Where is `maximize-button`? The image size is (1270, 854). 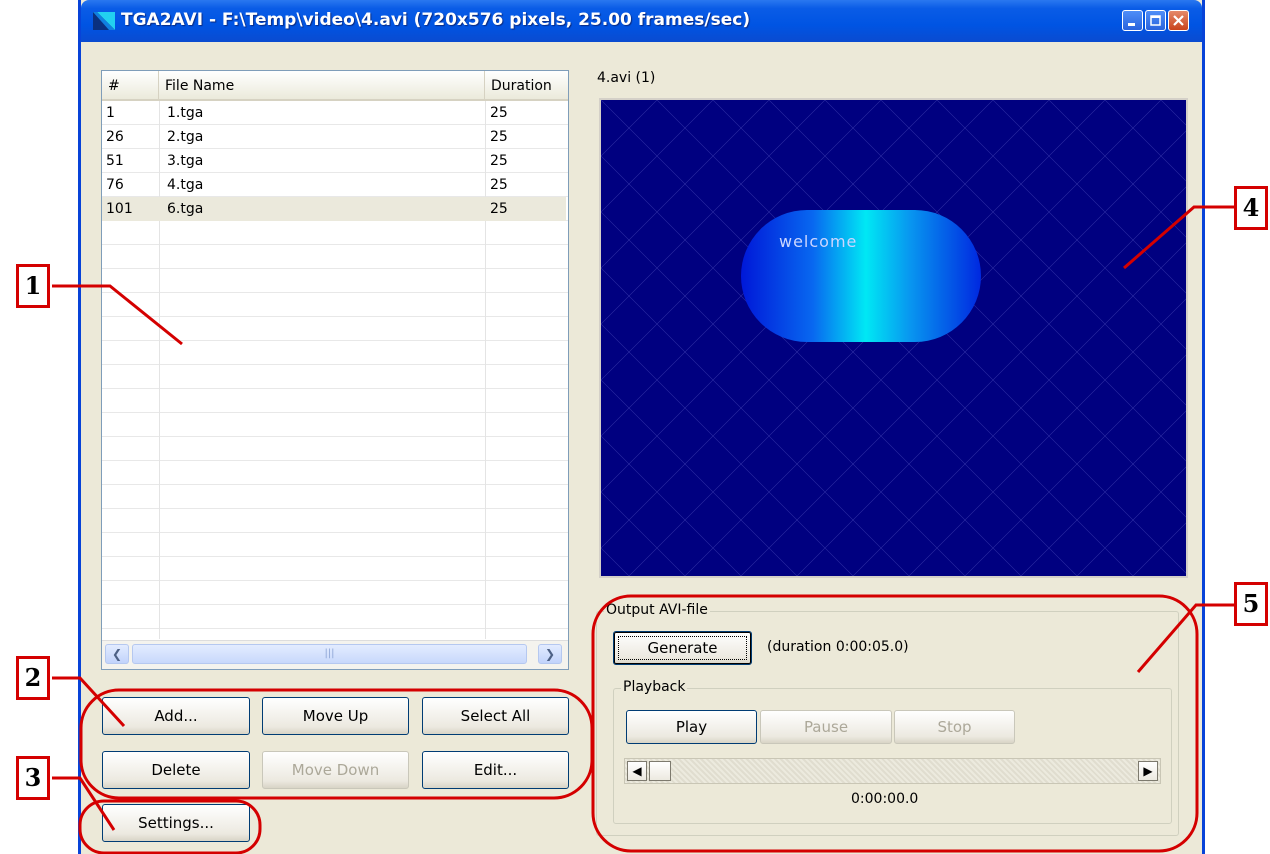
maximize-button is located at coordinates (1155, 20).